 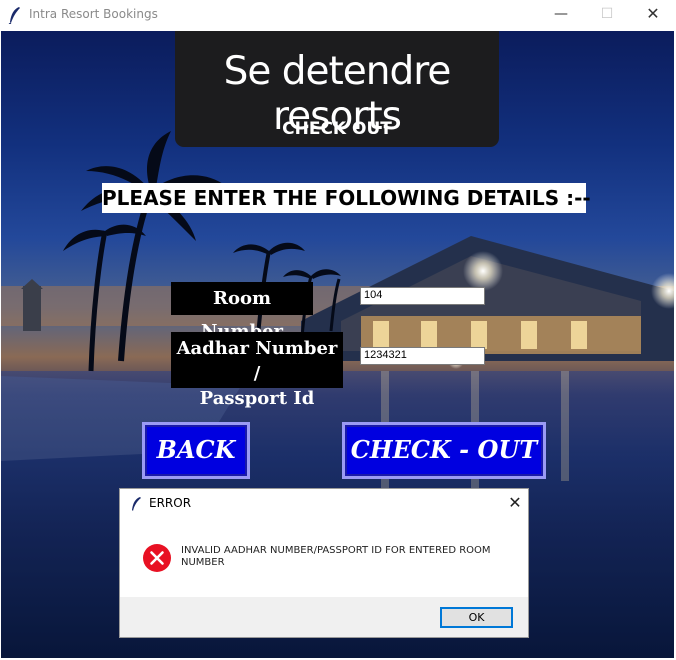 What do you see at coordinates (324, 617) in the screenshot?
I see `dialog-footer: OK` at bounding box center [324, 617].